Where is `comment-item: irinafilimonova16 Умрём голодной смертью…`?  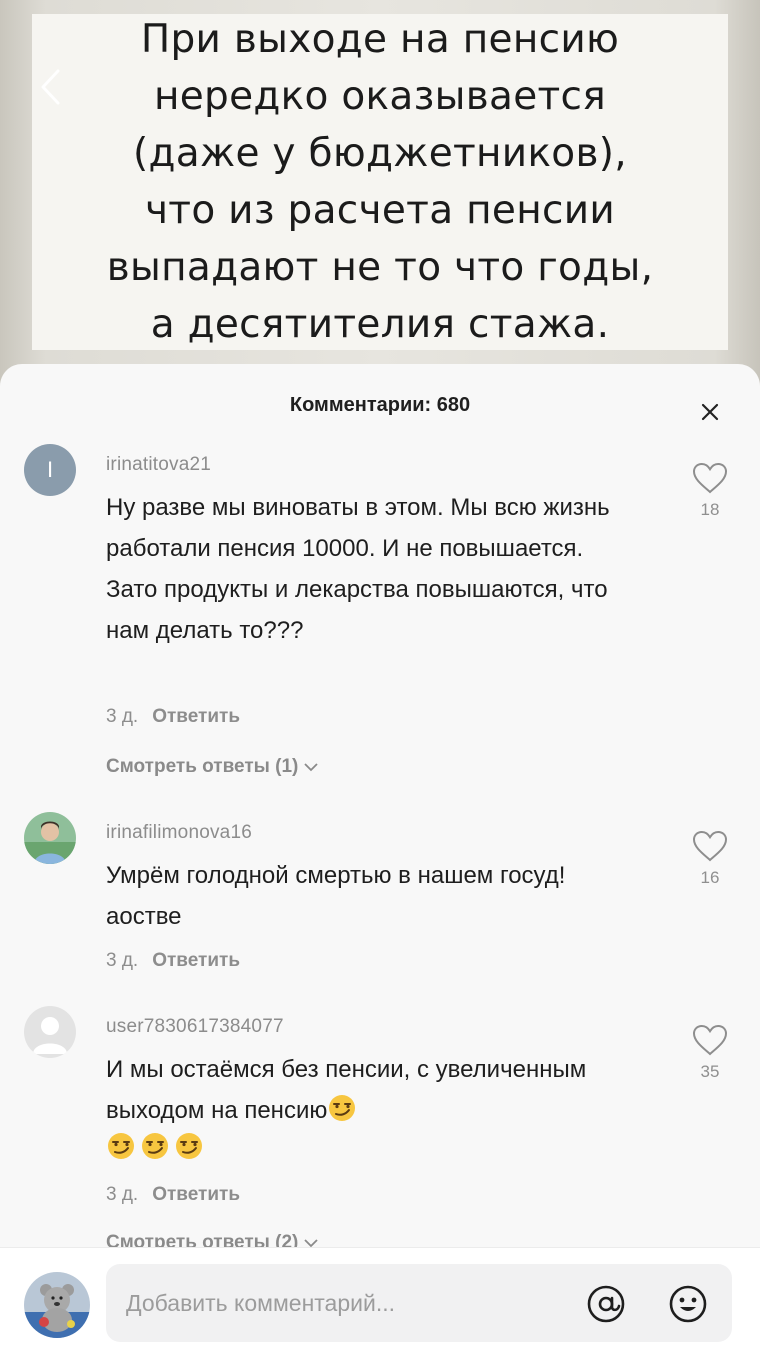
comment-item: irinafilimonova16 Умрём голодной смертью… is located at coordinates (380, 902).